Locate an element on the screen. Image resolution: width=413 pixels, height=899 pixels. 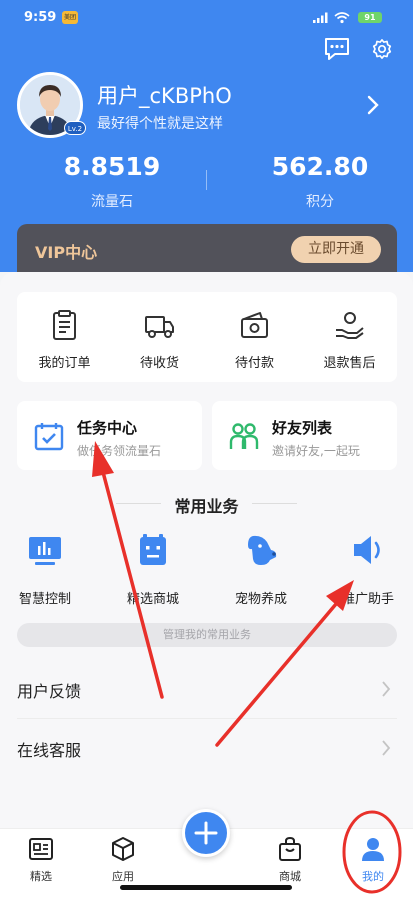
refund-button: 退款售后 is located at coordinates (349, 337).